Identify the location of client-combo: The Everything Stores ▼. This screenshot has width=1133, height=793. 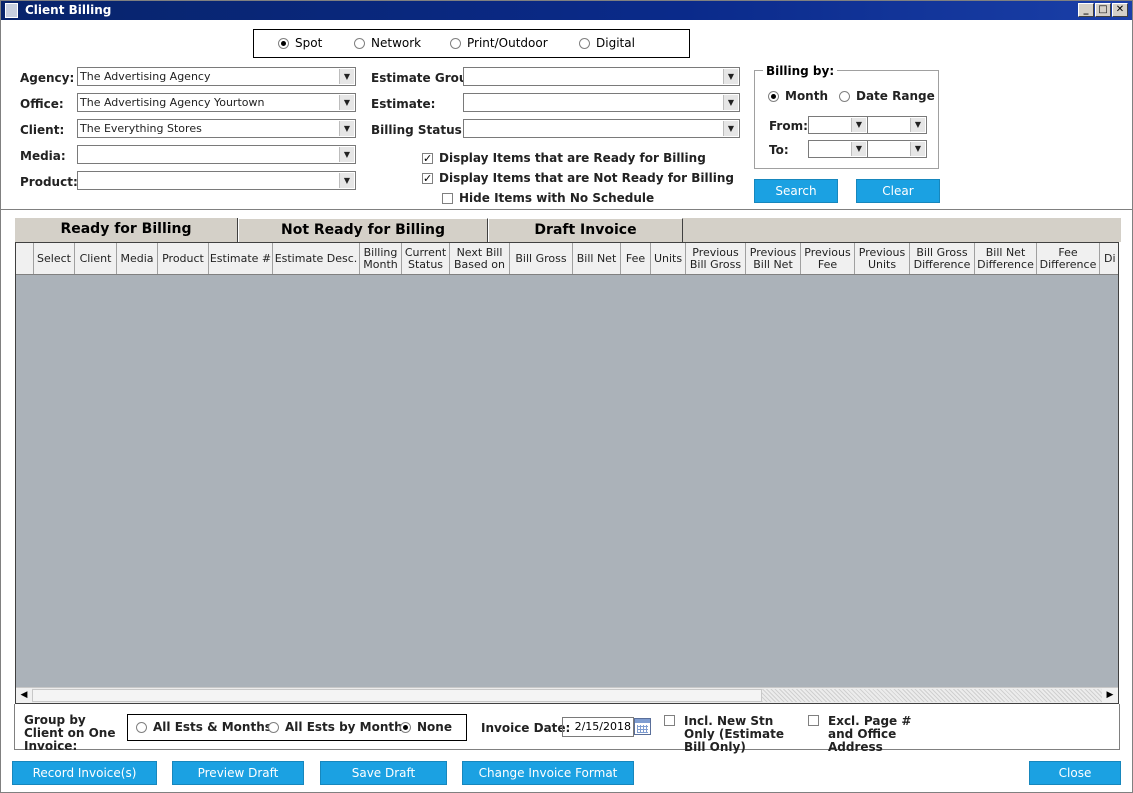
(216, 128).